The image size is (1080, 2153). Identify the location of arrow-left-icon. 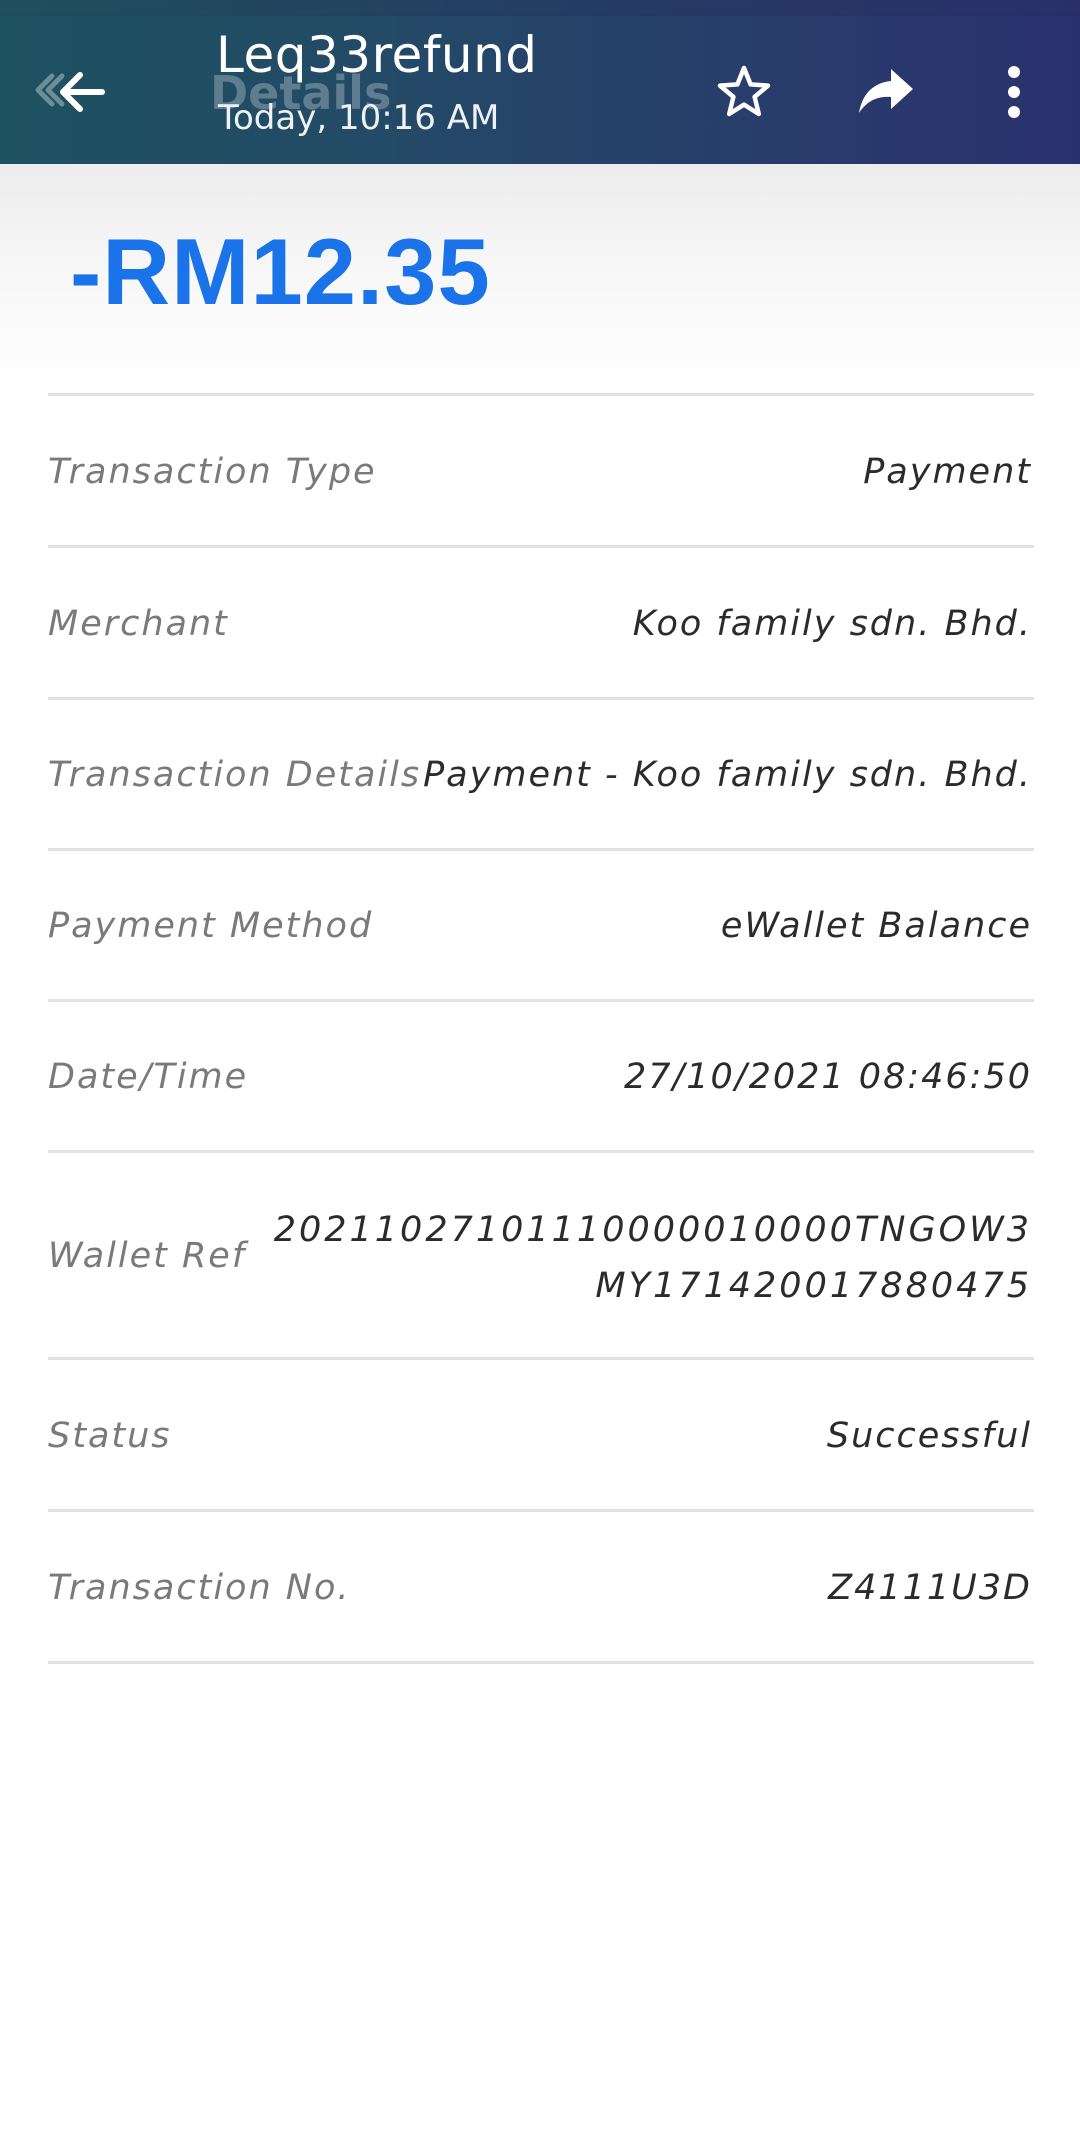
(82, 92).